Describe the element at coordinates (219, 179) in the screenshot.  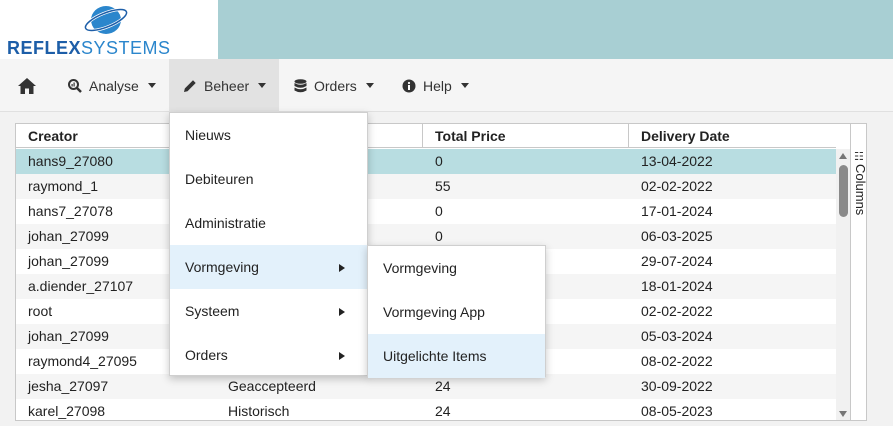
I see `menu-item-label: Debiteuren` at that location.